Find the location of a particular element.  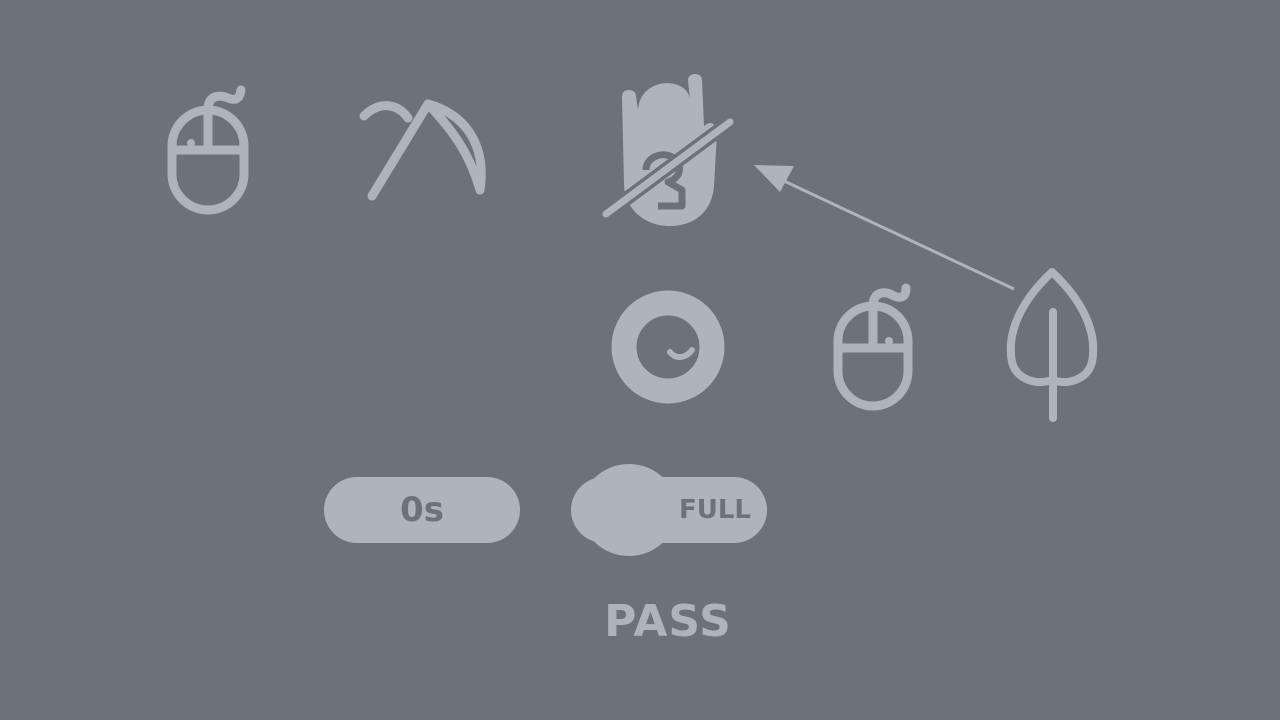

hand-off-icon is located at coordinates (668, 150).